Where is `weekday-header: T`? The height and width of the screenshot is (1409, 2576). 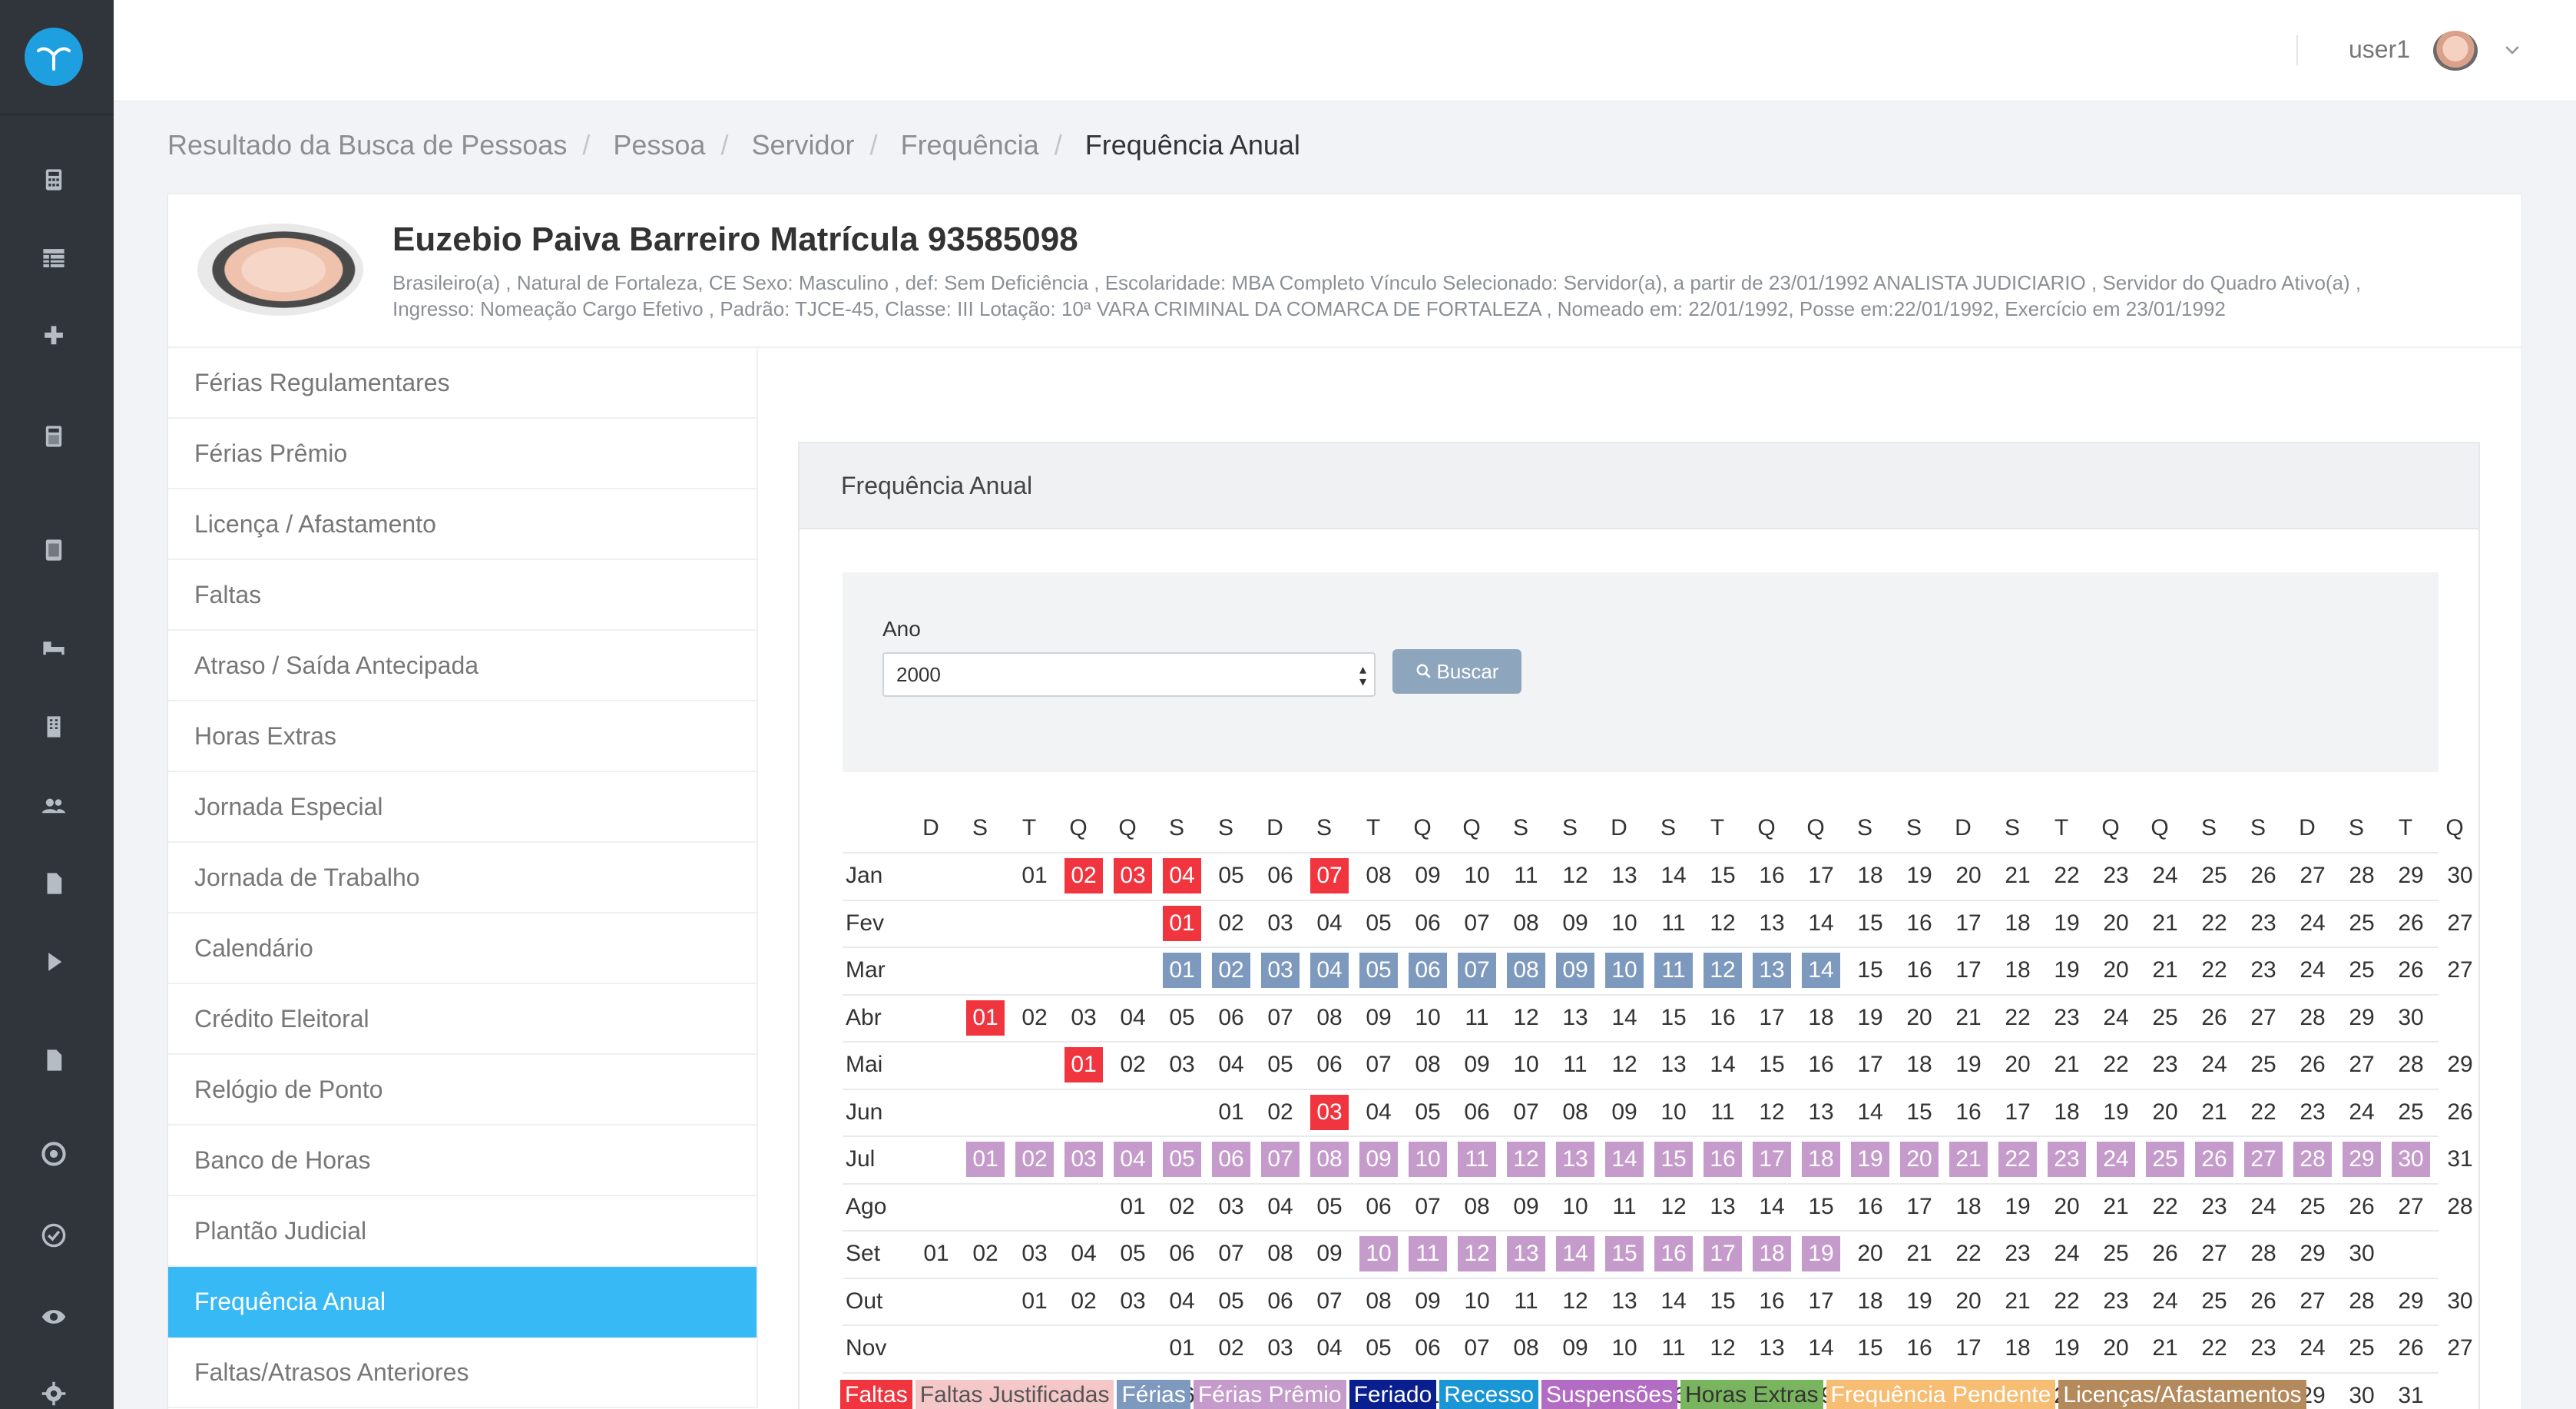
weekday-header: T is located at coordinates (1029, 827).